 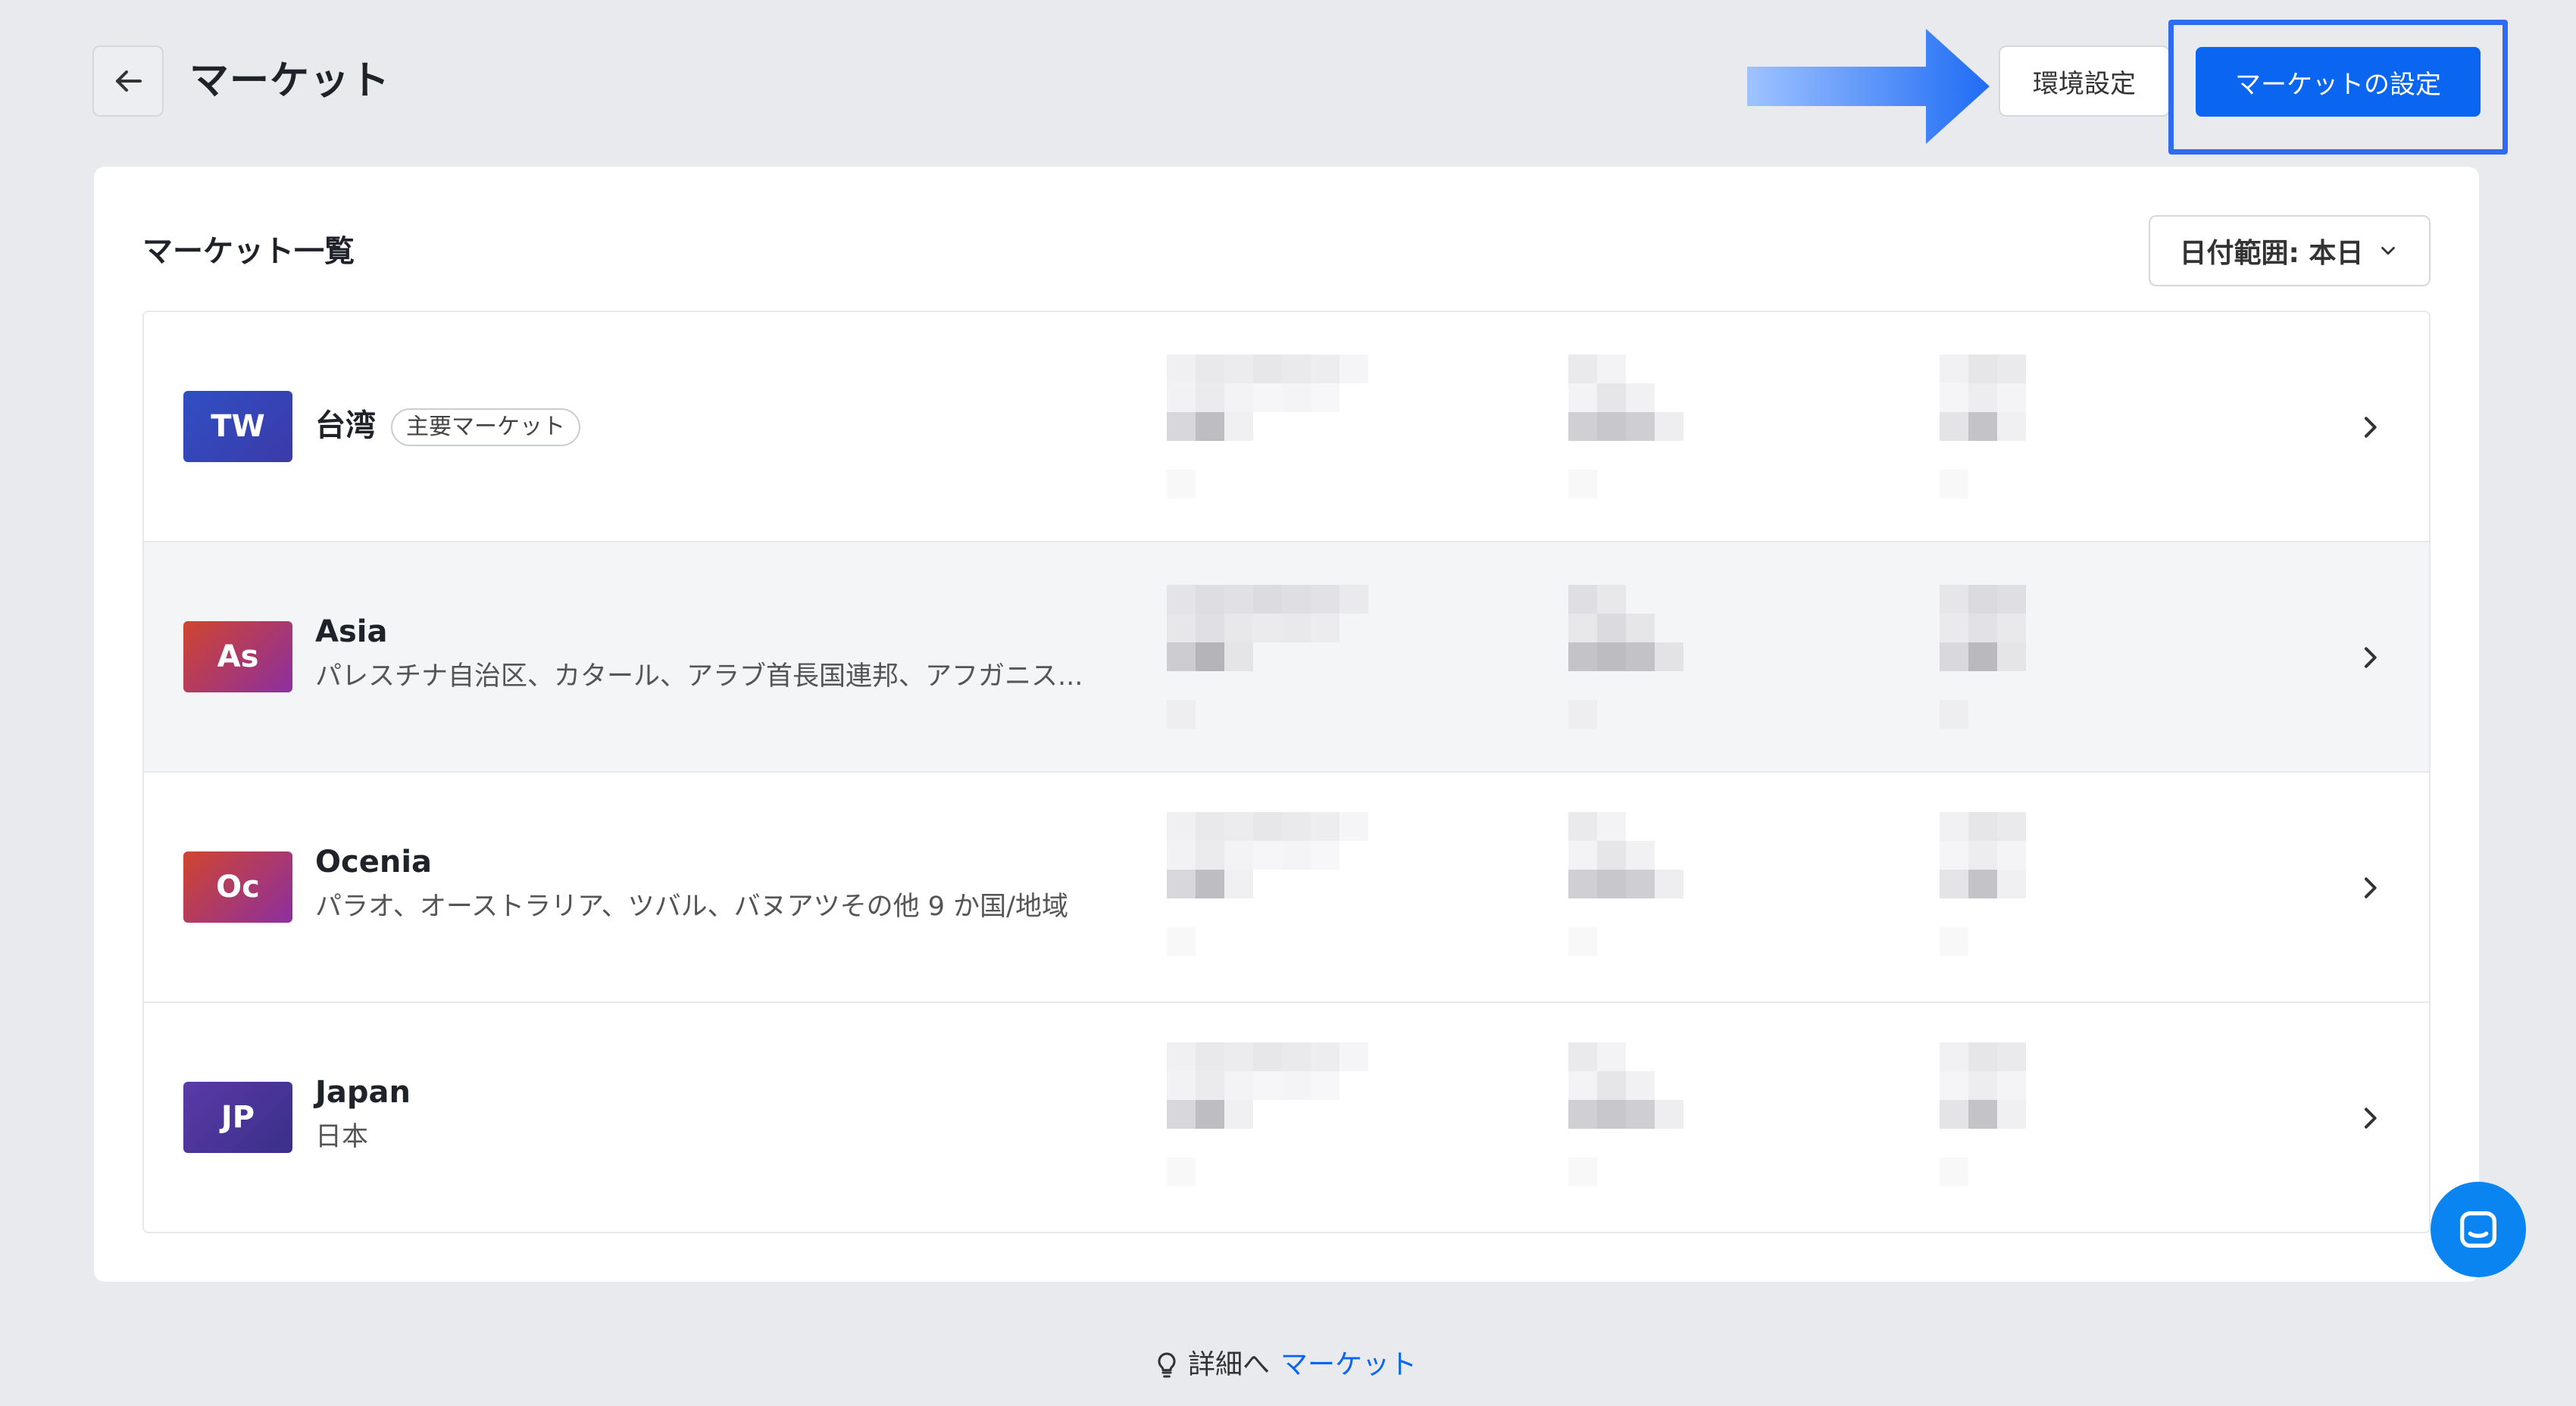 What do you see at coordinates (238, 1117) in the screenshot?
I see `market-badge: JP` at bounding box center [238, 1117].